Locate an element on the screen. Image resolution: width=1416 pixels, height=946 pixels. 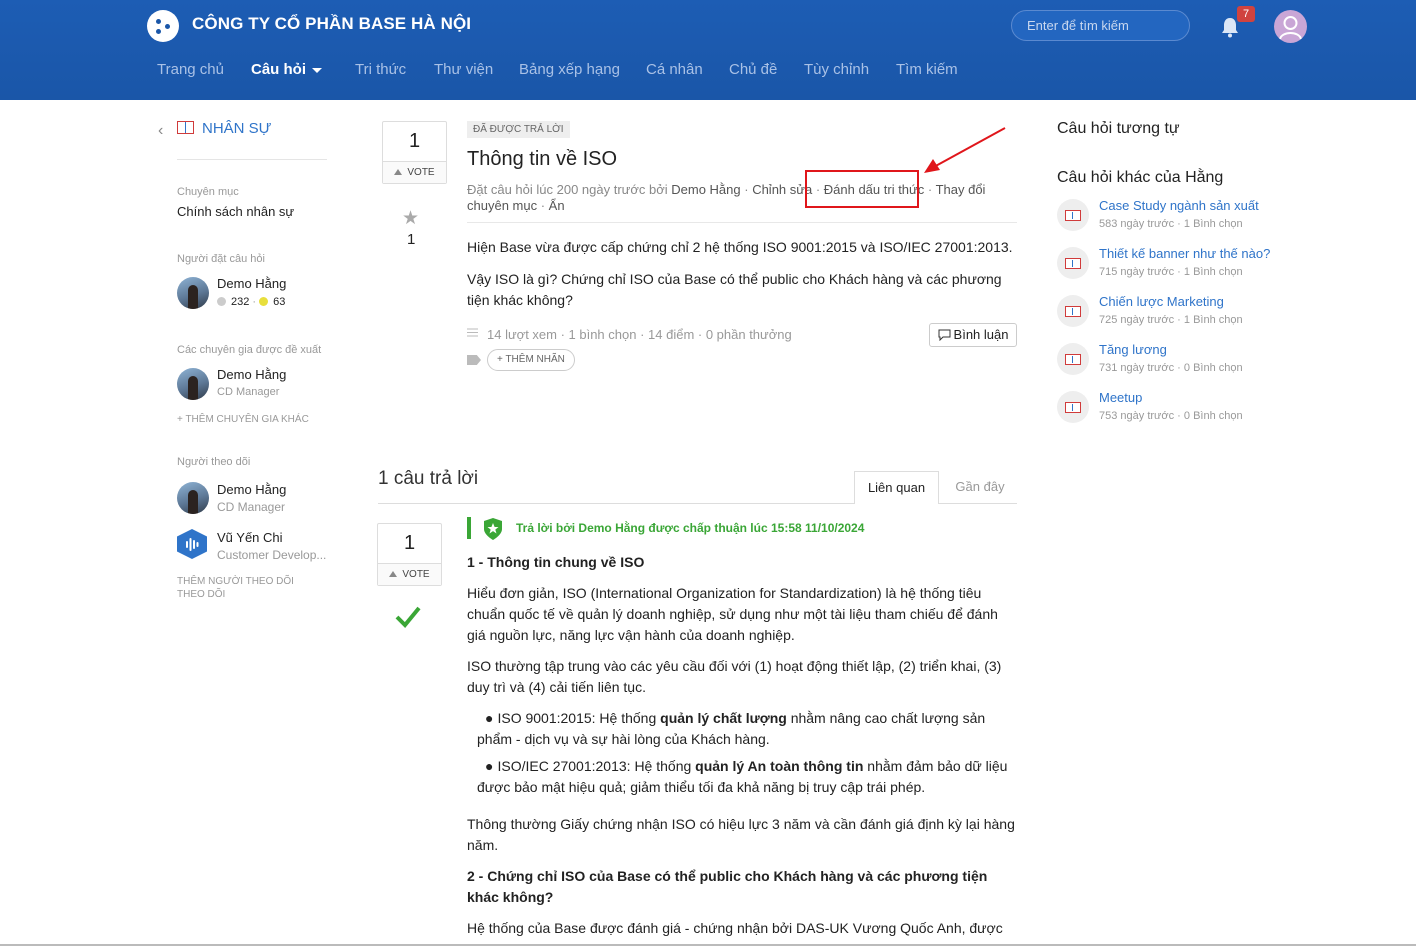
question-vote-box: 1 VOTE is located at coordinates (414, 152).